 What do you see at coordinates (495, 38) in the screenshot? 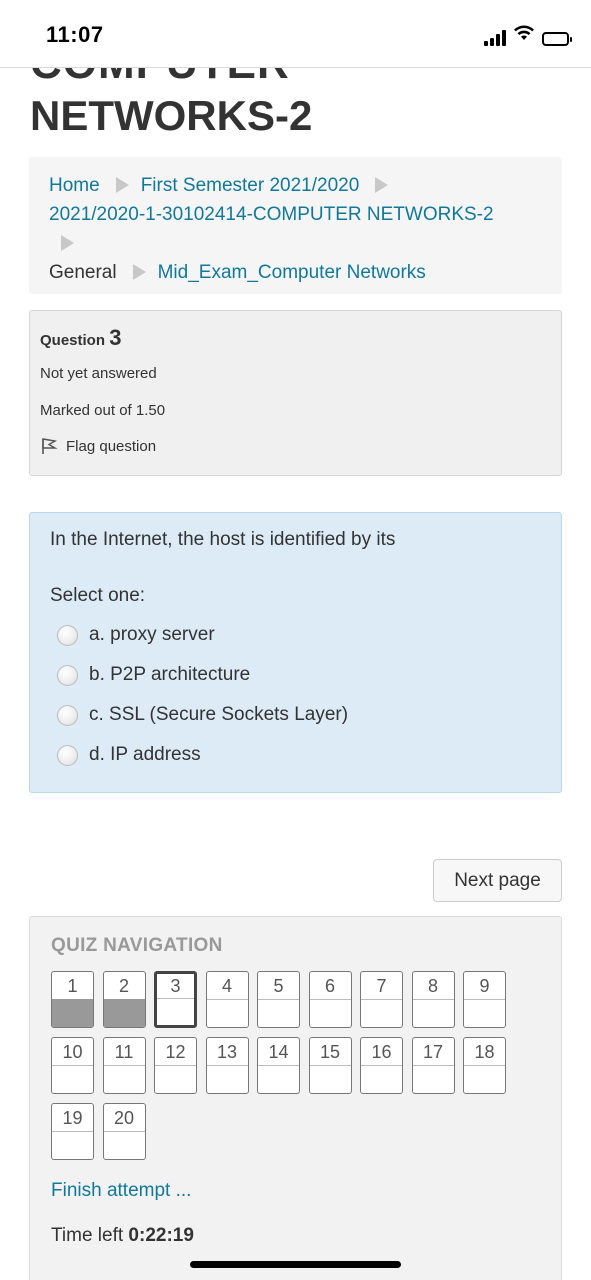
I see `signal-icon` at bounding box center [495, 38].